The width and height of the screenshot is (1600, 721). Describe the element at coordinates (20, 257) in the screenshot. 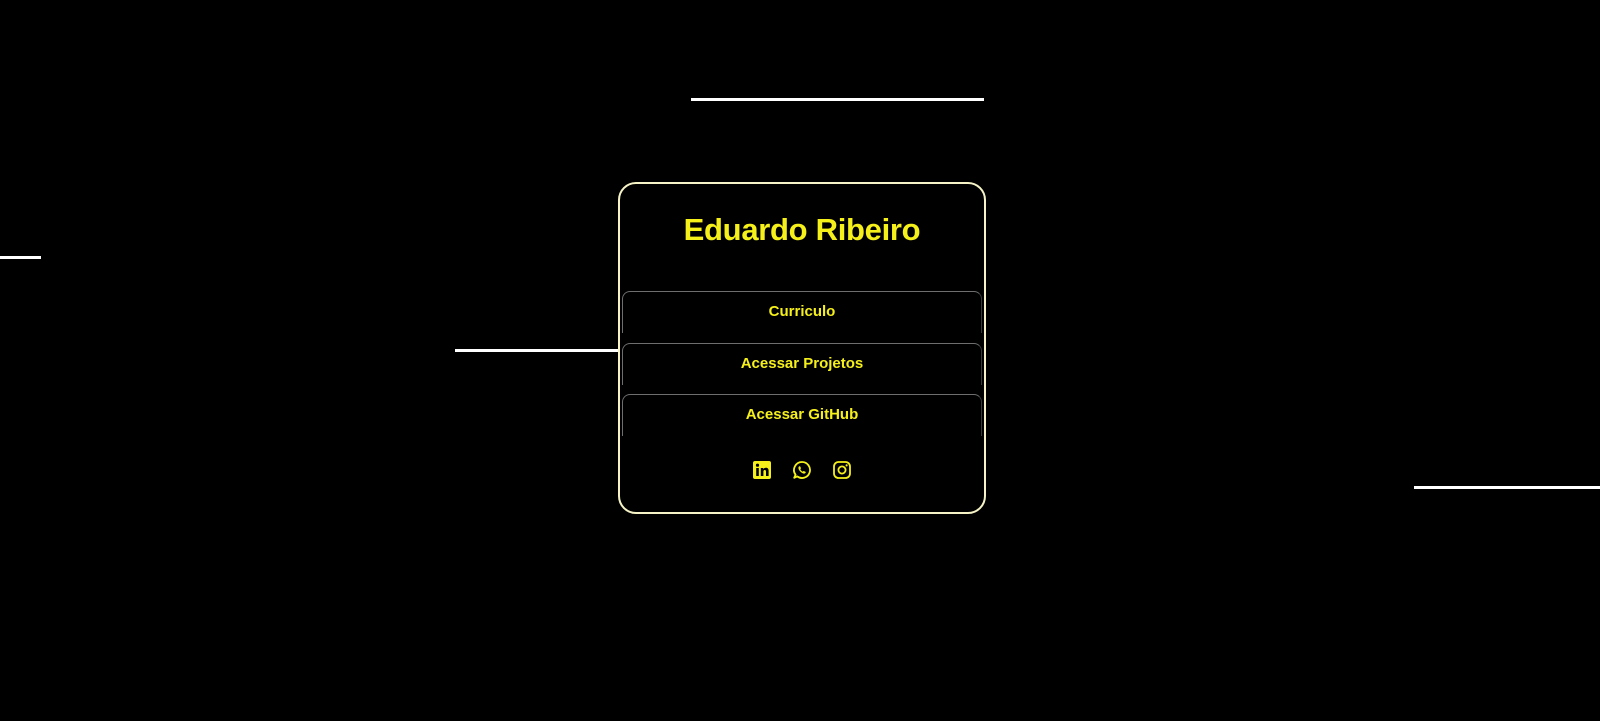

I see `decorative-line-left` at that location.